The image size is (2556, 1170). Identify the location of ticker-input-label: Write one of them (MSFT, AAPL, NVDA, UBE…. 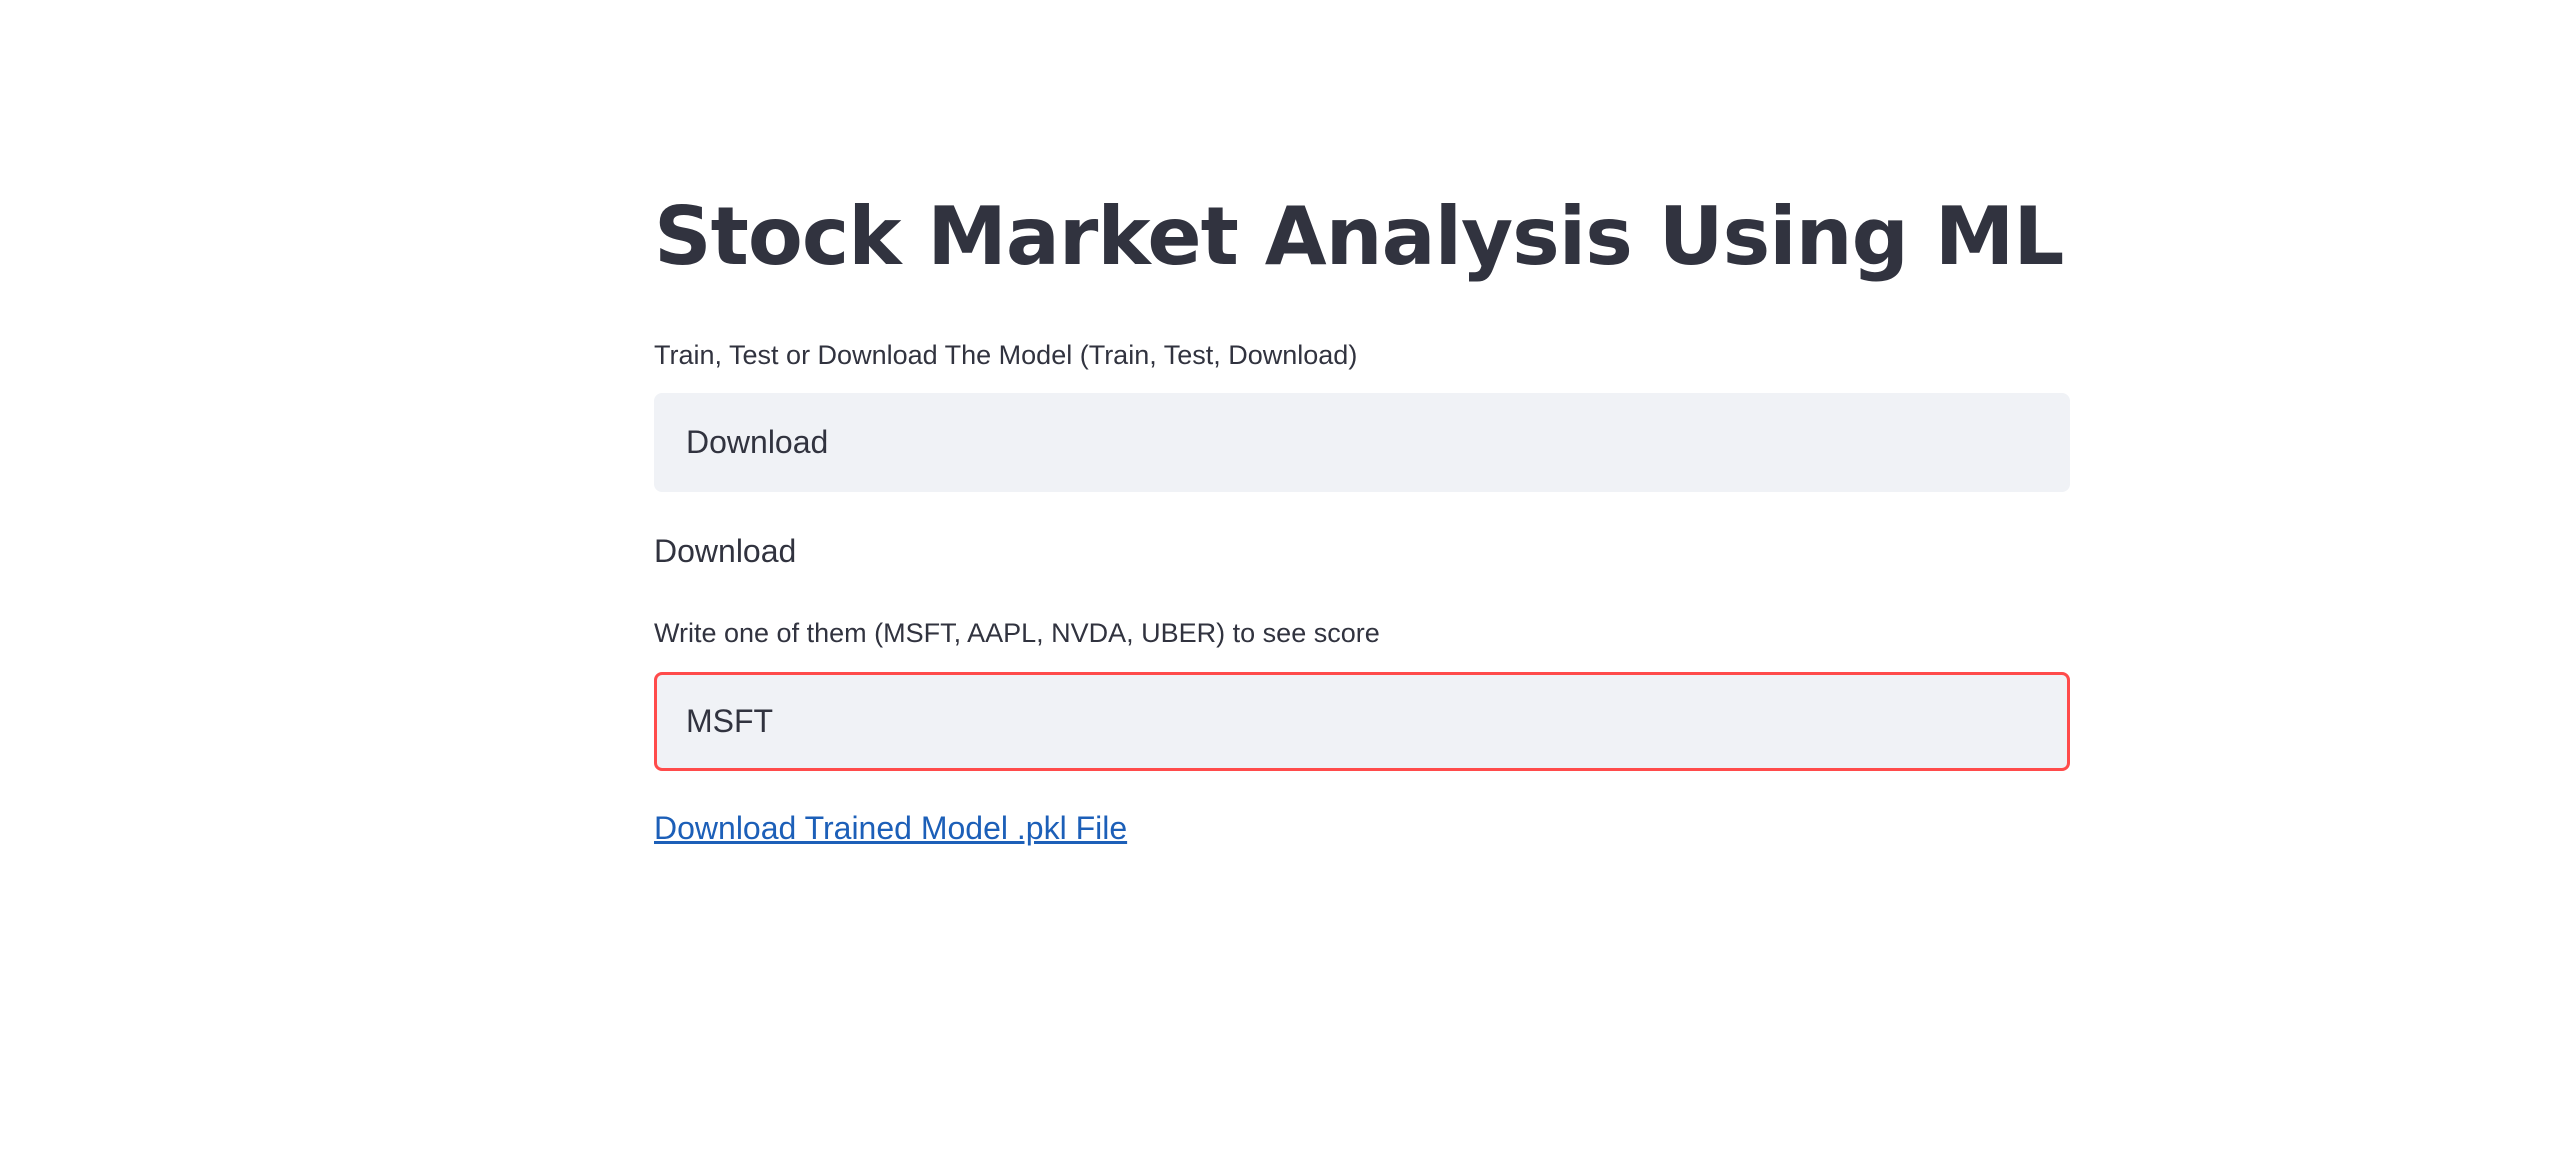
(1017, 633).